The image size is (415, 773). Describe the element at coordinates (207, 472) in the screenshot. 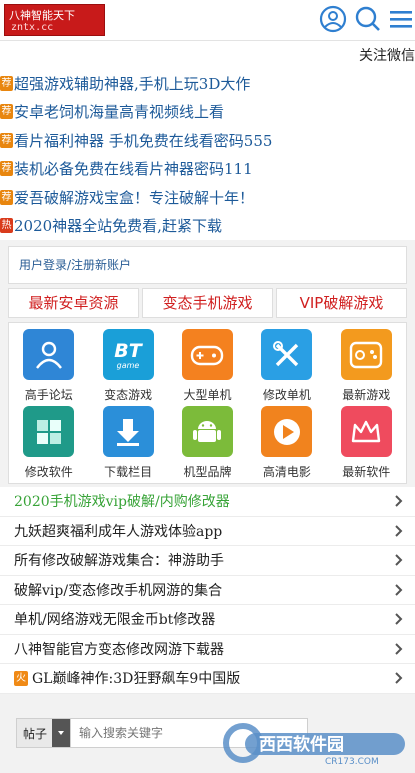

I see `grid-label: 机型品牌` at that location.